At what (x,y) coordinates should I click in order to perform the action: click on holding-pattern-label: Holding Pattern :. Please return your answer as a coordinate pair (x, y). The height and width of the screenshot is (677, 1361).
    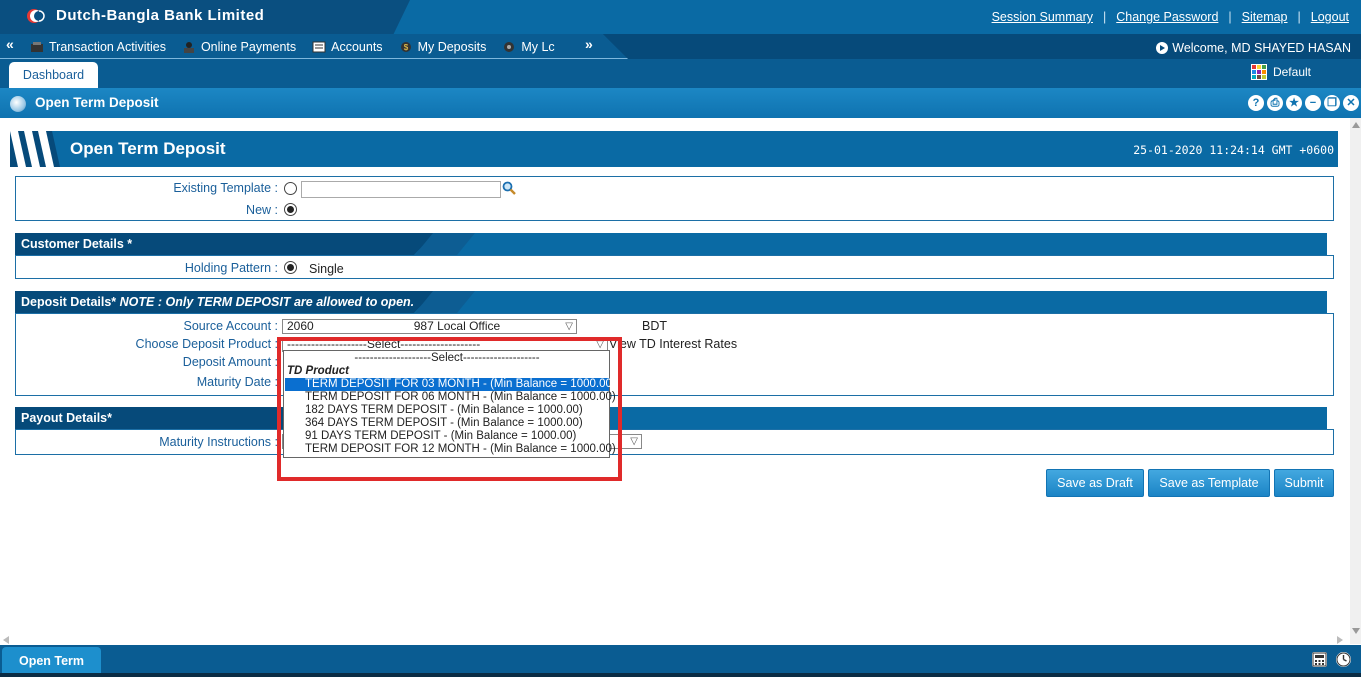
    Looking at the image, I should click on (231, 268).